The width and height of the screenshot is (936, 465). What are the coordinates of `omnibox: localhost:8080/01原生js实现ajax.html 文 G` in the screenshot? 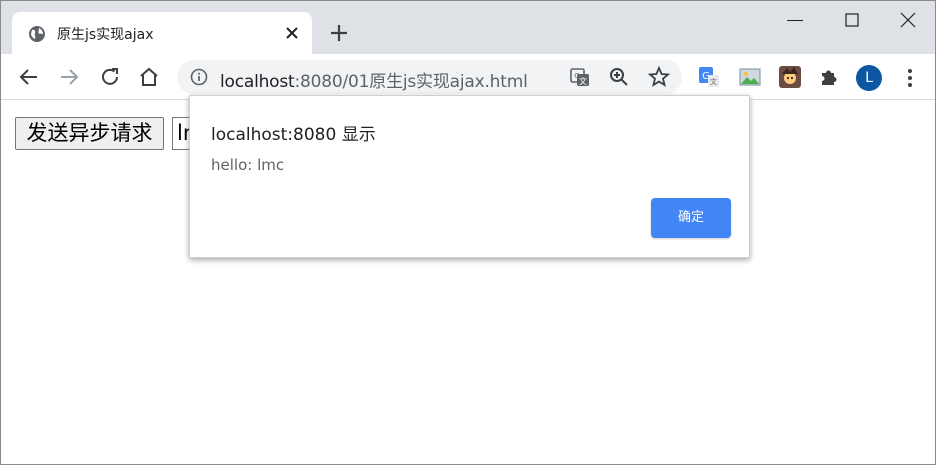 It's located at (429, 77).